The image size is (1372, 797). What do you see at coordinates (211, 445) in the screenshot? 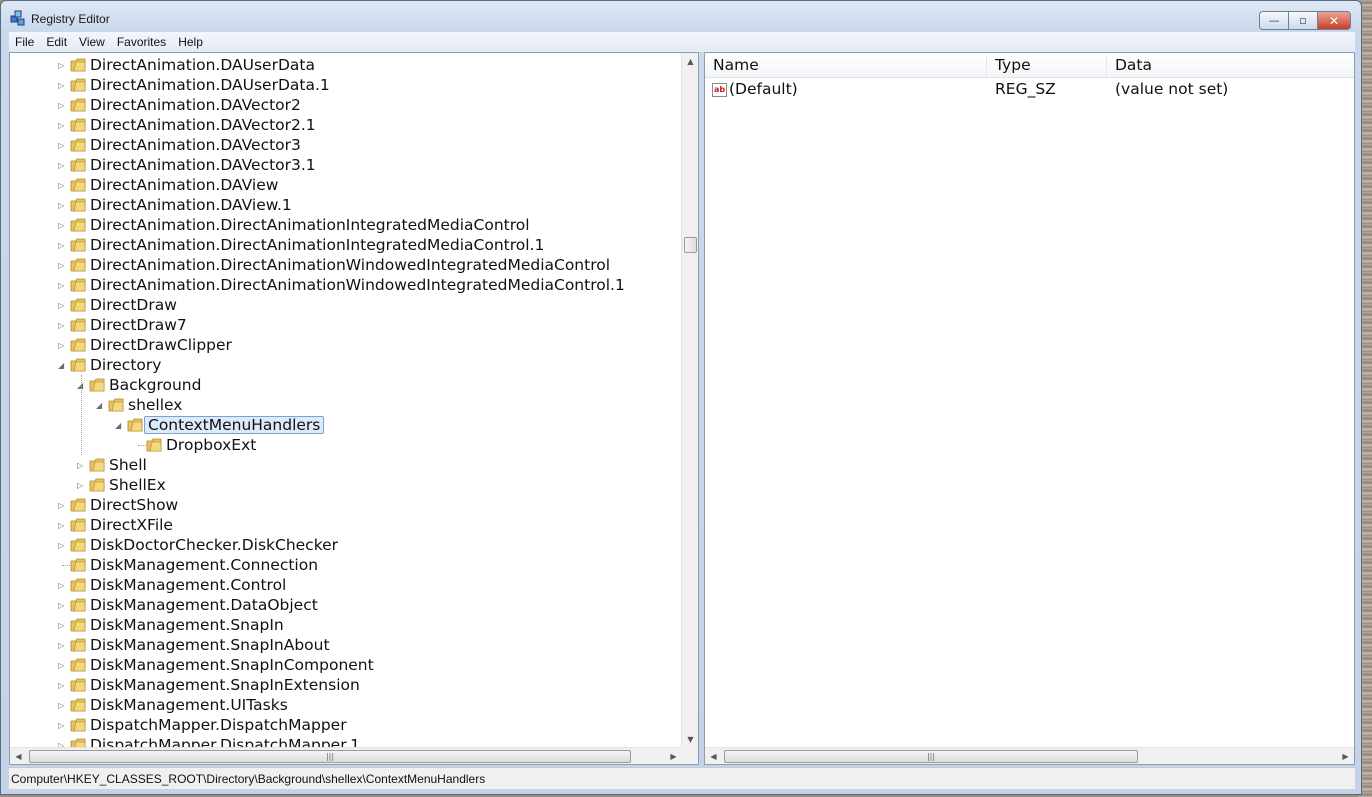
I see `tree-item-label: DropboxExt` at bounding box center [211, 445].